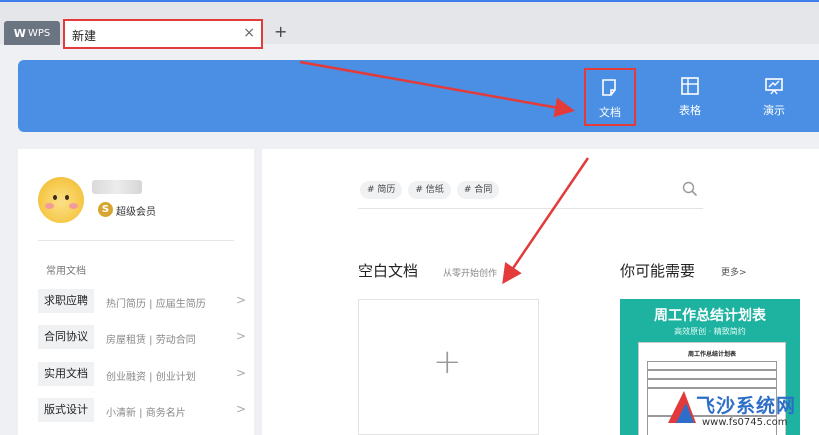 This screenshot has height=435, width=819. I want to click on category-row: 求职应聘 热门简历 | 应届生简历 >, so click(143, 302).